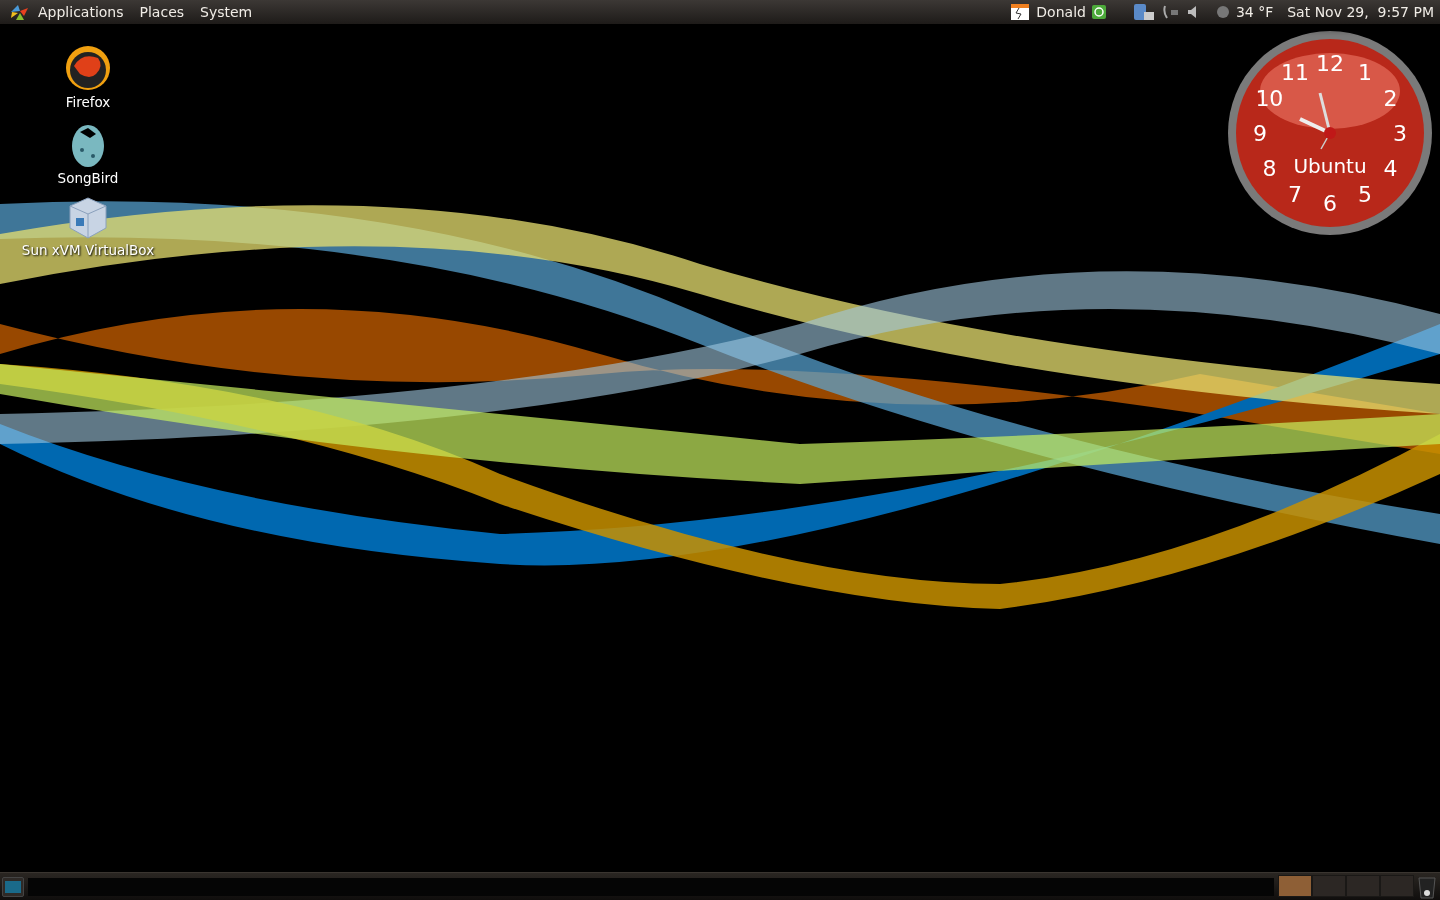  Describe the element at coordinates (1254, 12) in the screenshot. I see `temperature: 34 °F` at that location.